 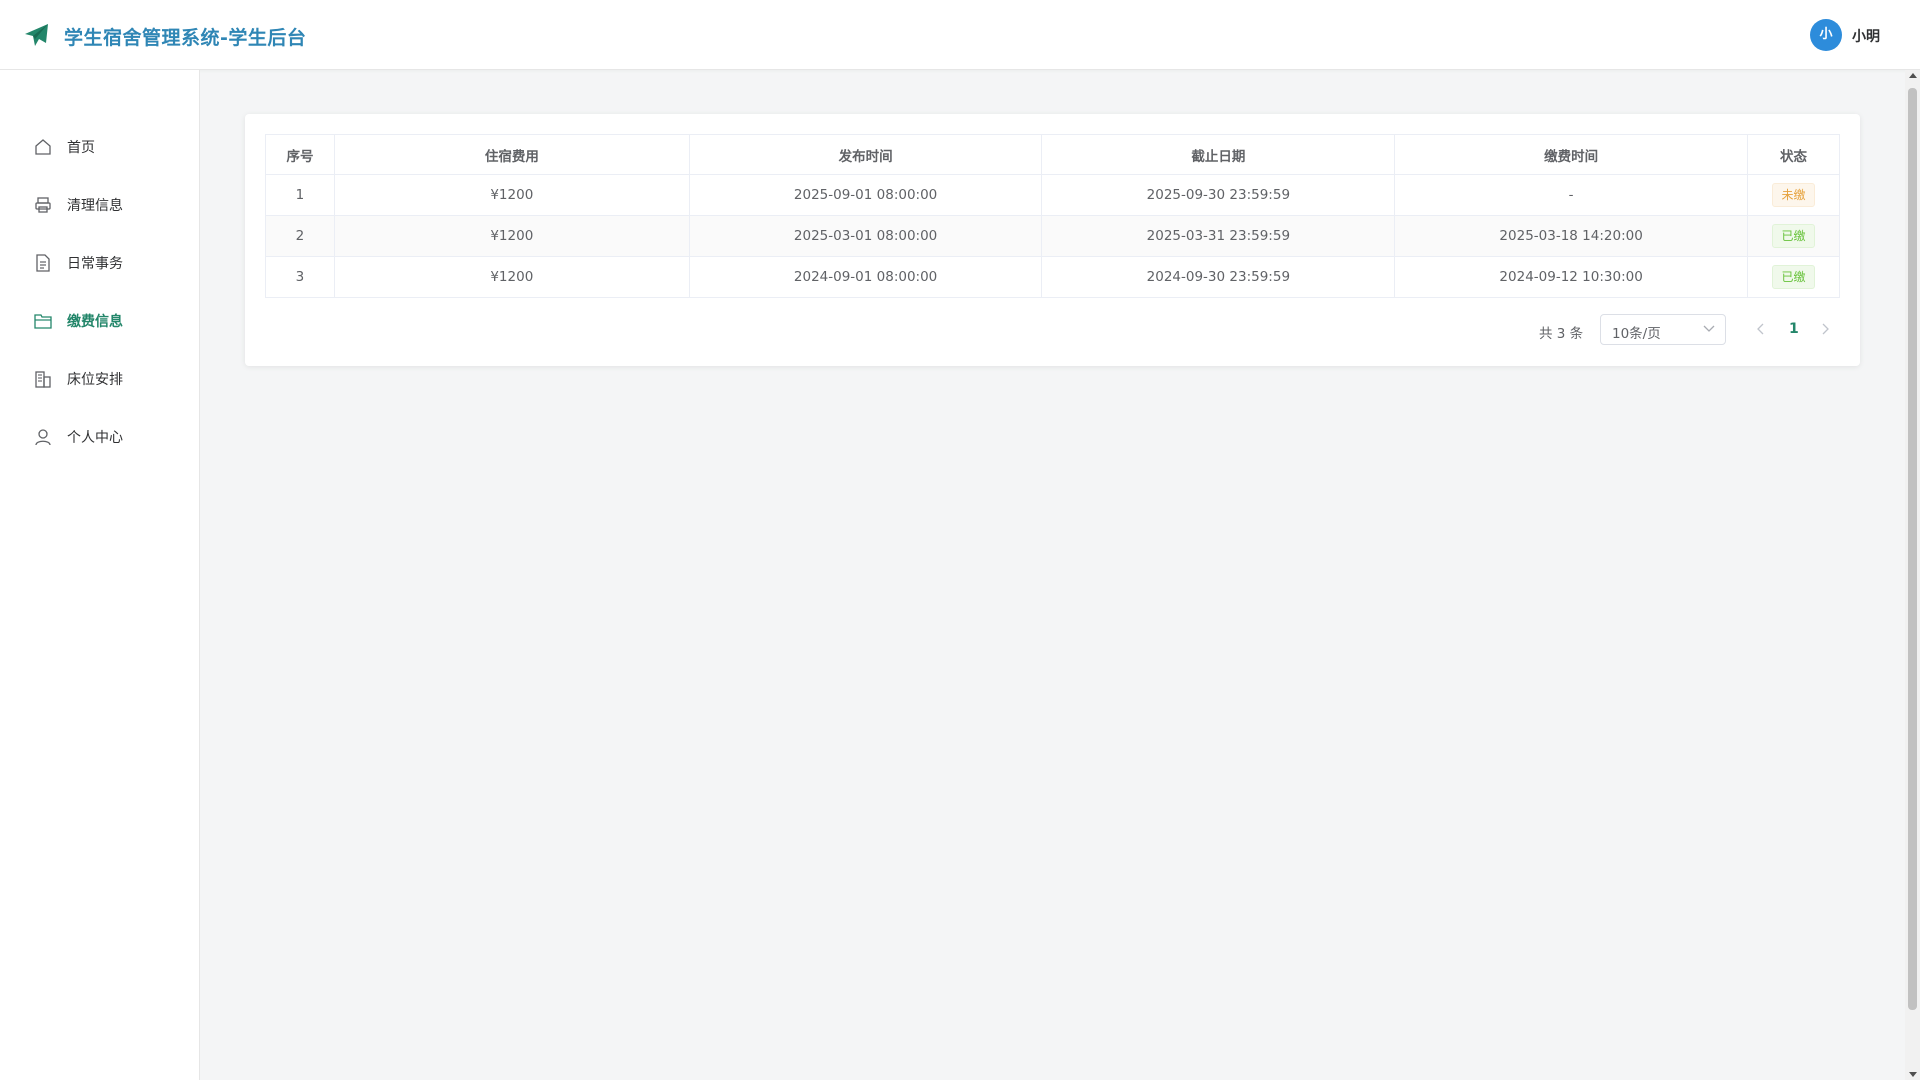 I want to click on sidebar-item-label: 个人中心, so click(x=95, y=438).